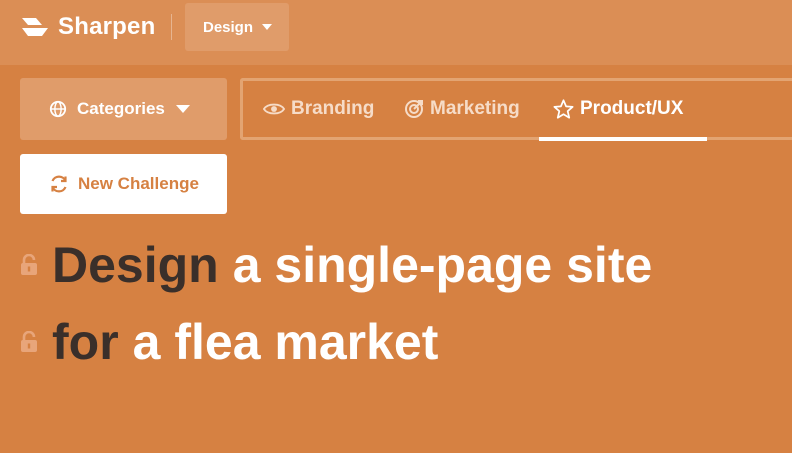 The height and width of the screenshot is (453, 792). I want to click on logo: Sharpen, so click(87, 27).